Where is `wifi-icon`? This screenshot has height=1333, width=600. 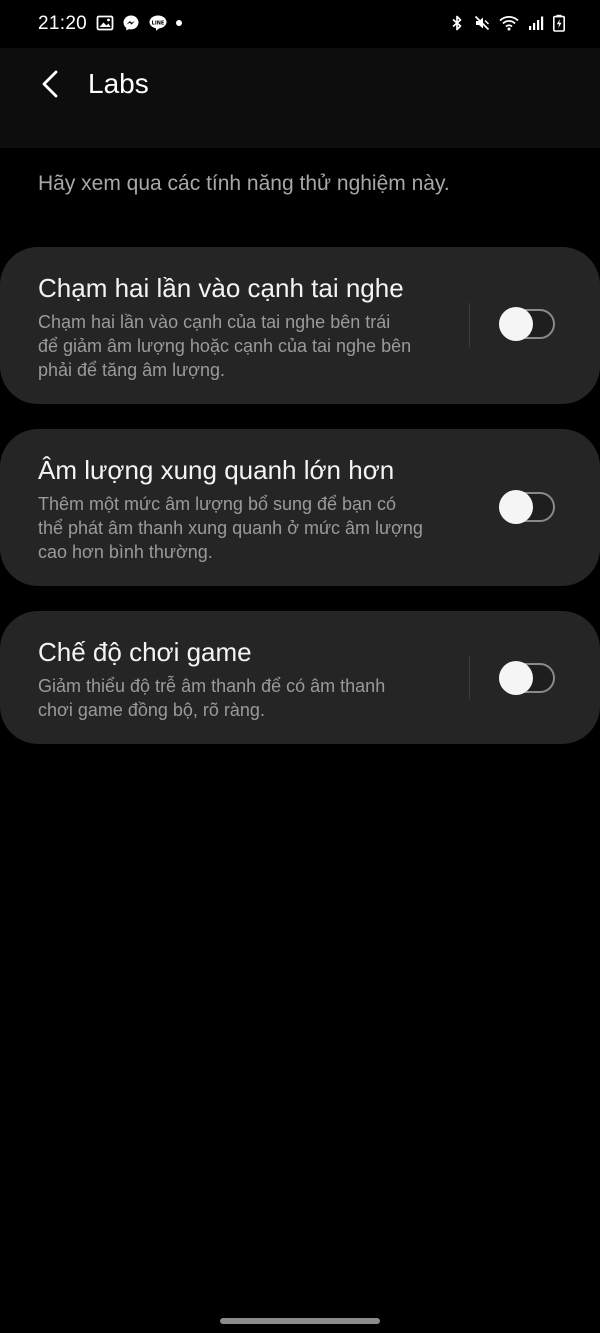
wifi-icon is located at coordinates (509, 23).